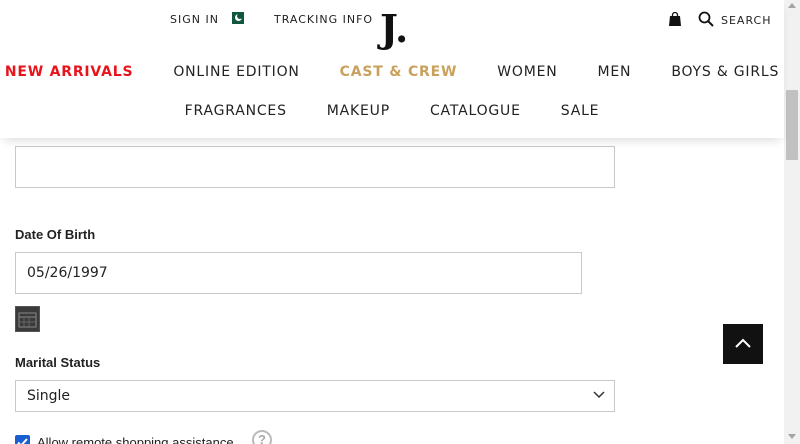 This screenshot has height=444, width=800. What do you see at coordinates (392, 111) in the screenshot?
I see `main-nav-row-2: FRAGRANCES MAKEUP CATALOGUE SALE` at bounding box center [392, 111].